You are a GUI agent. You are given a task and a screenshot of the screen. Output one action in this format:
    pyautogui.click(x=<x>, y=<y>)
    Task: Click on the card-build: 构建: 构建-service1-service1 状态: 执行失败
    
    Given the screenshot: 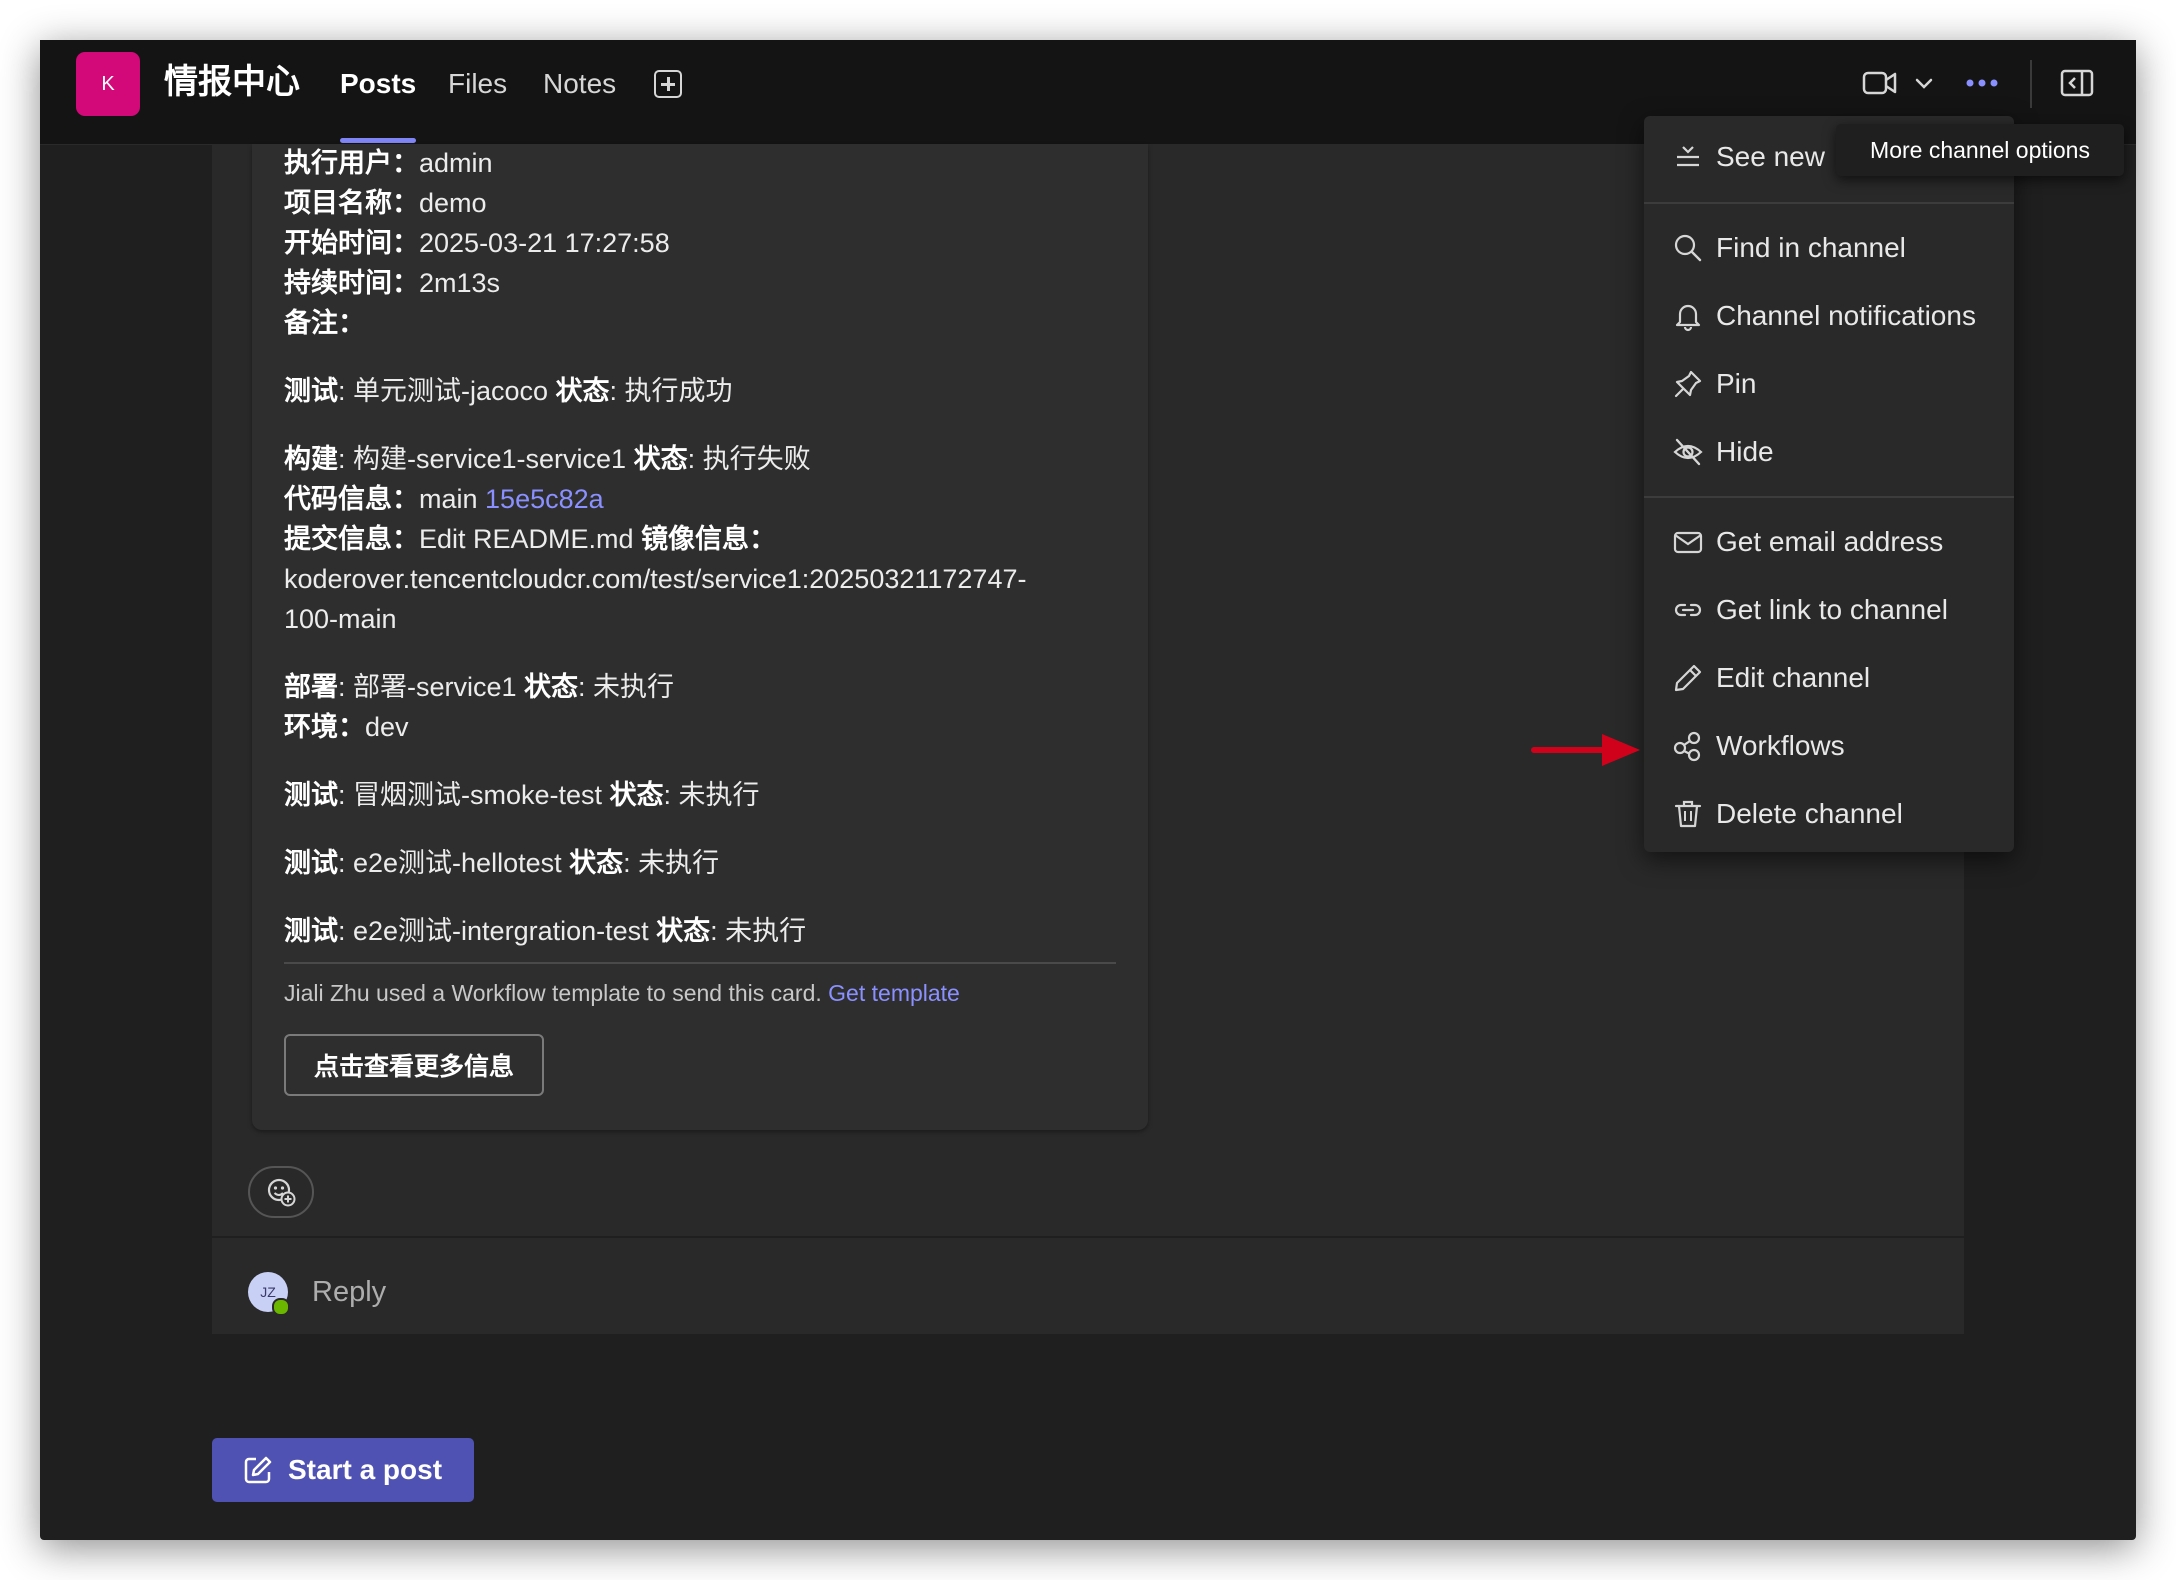 What is the action you would take?
    pyautogui.click(x=547, y=459)
    